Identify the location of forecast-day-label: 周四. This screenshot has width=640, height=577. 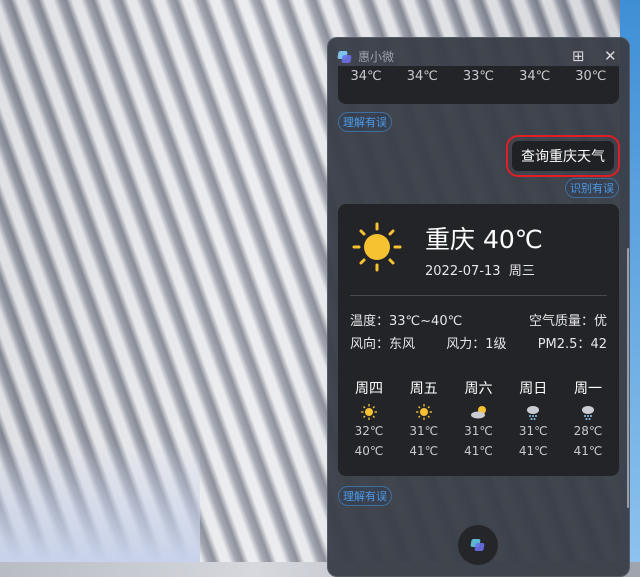
(369, 389).